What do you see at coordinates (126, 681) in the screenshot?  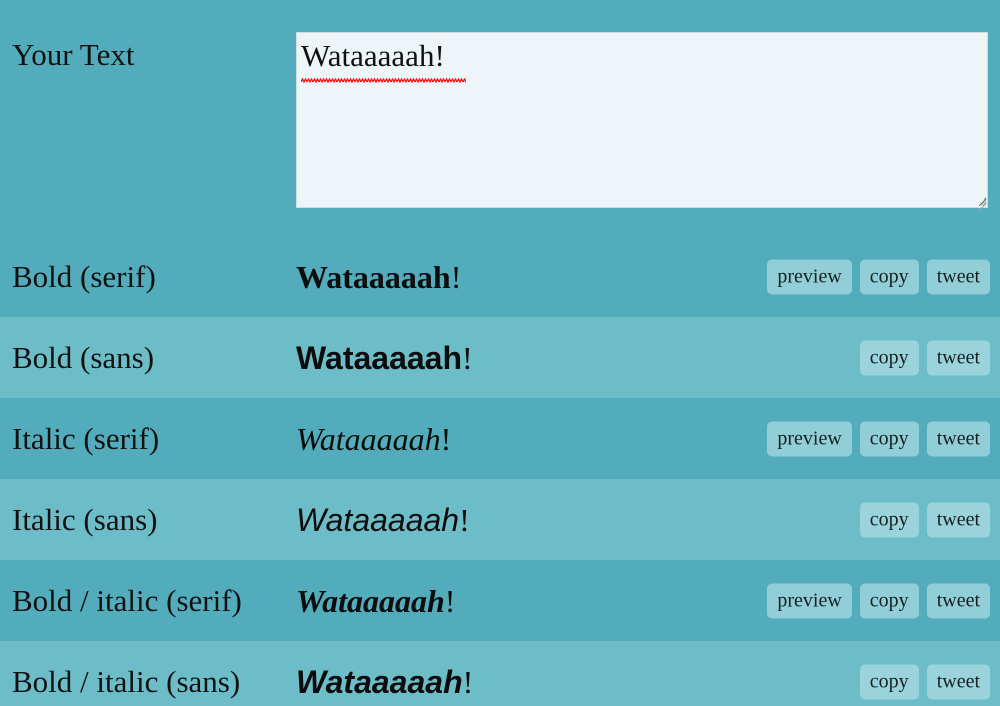 I see `style-row-label: Bold / italic (sans)` at bounding box center [126, 681].